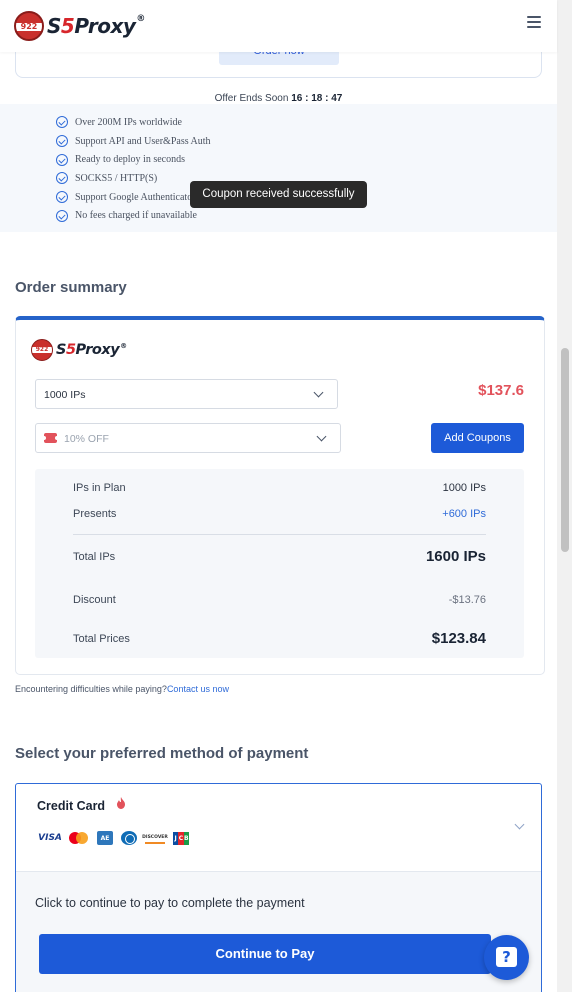  What do you see at coordinates (464, 514) in the screenshot?
I see `presents-value: +600 IPs` at bounding box center [464, 514].